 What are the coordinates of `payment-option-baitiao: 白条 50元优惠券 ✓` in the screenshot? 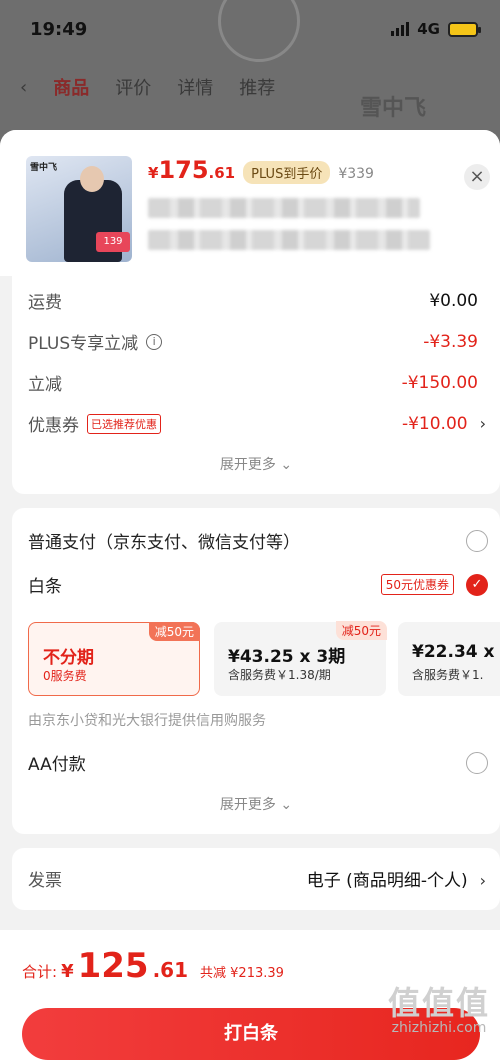 It's located at (258, 584).